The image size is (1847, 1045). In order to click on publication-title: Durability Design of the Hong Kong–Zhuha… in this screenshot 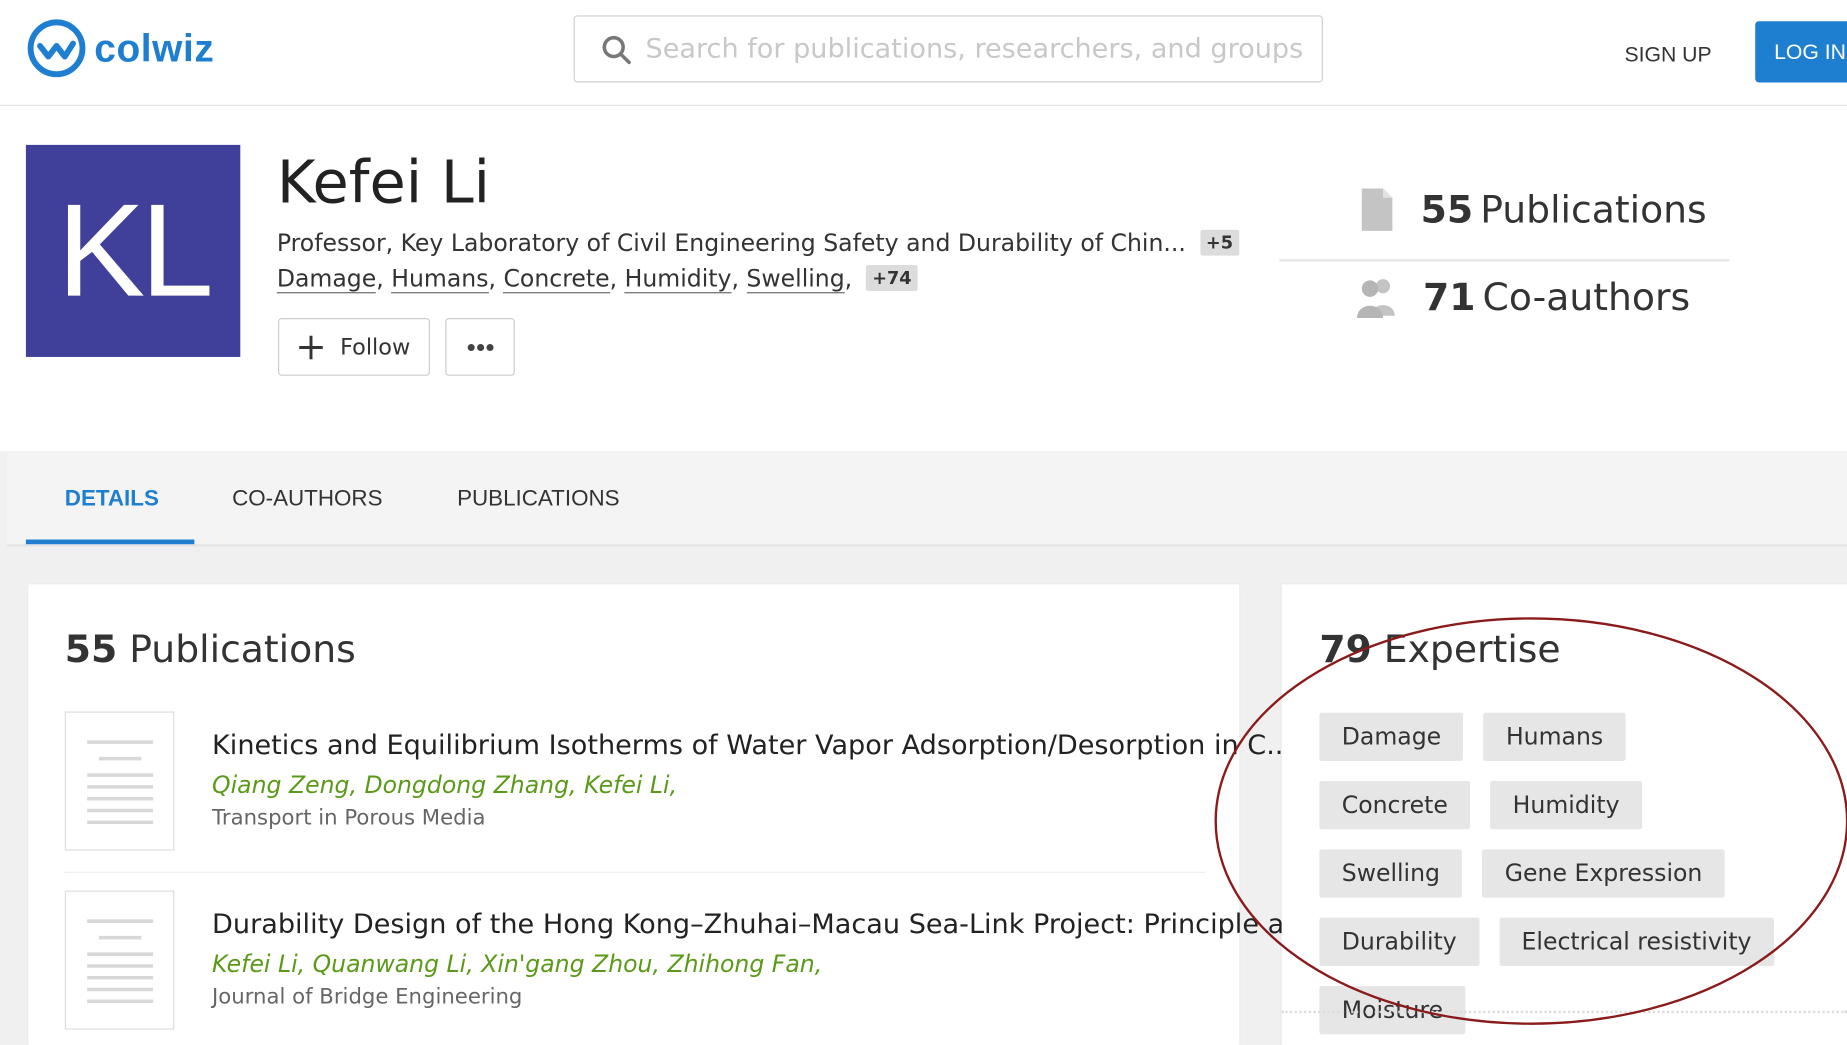, I will do `click(761, 924)`.